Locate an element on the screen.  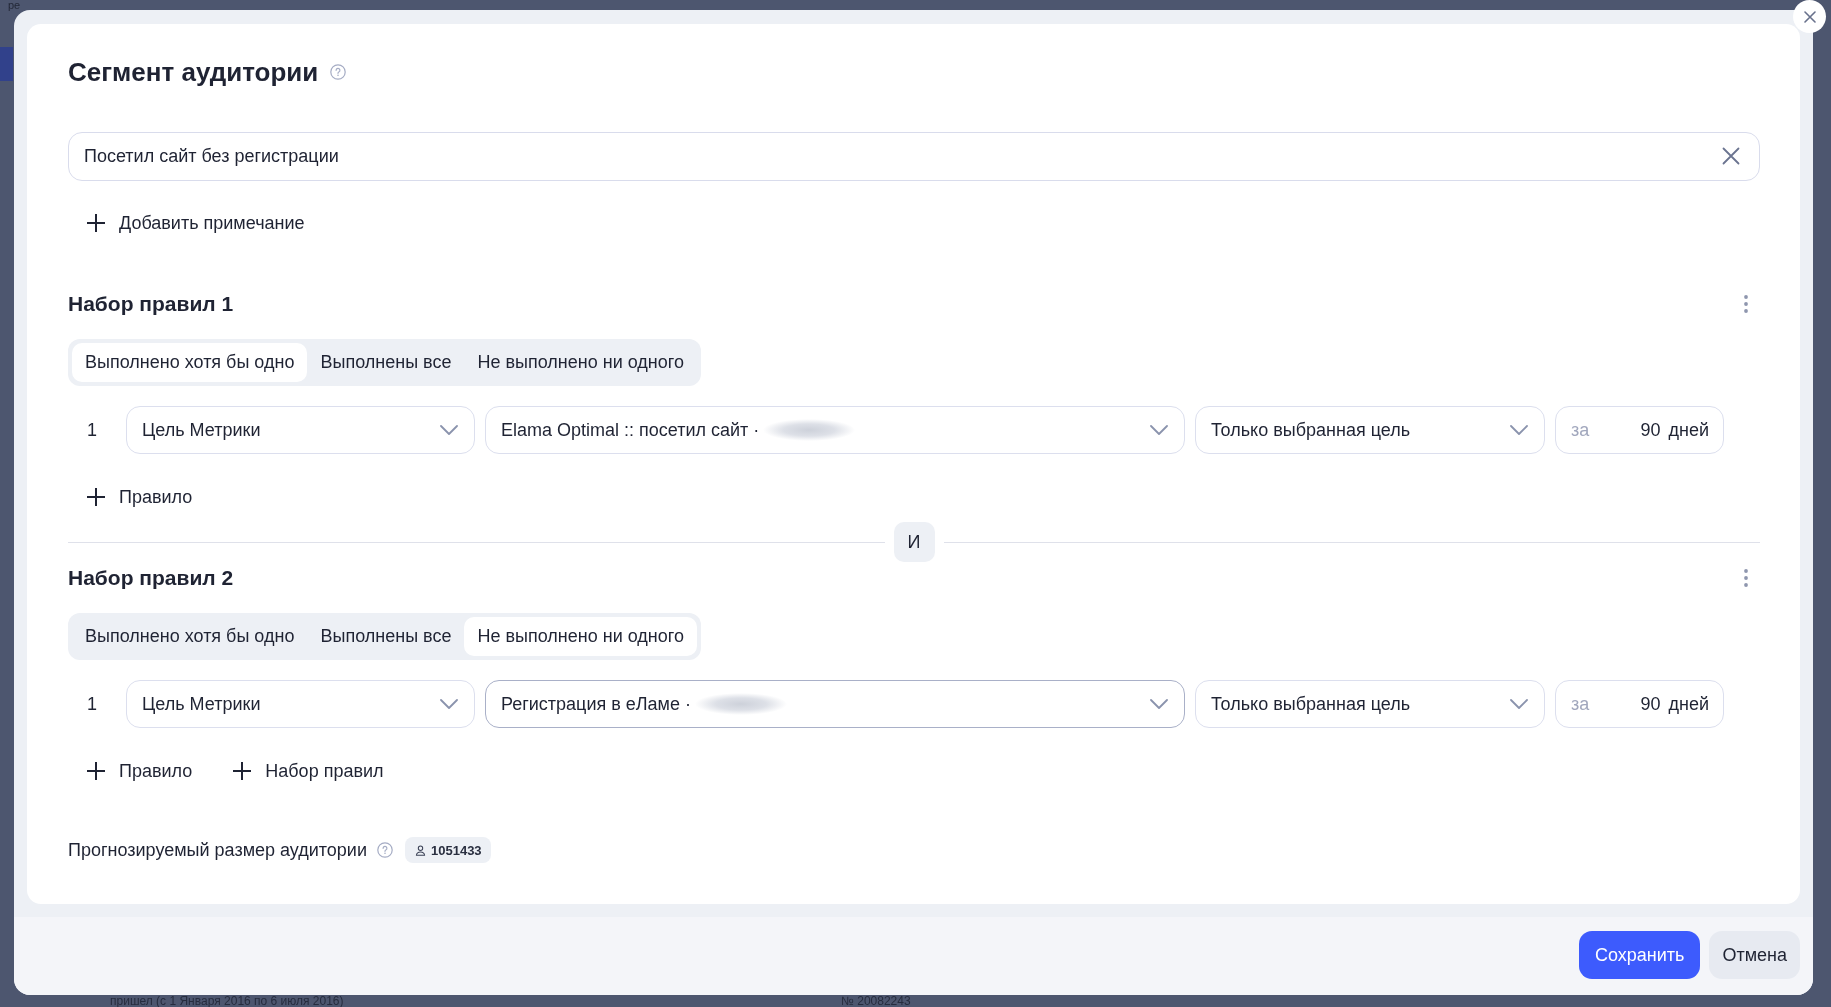
add-button: Набор правил is located at coordinates (308, 771).